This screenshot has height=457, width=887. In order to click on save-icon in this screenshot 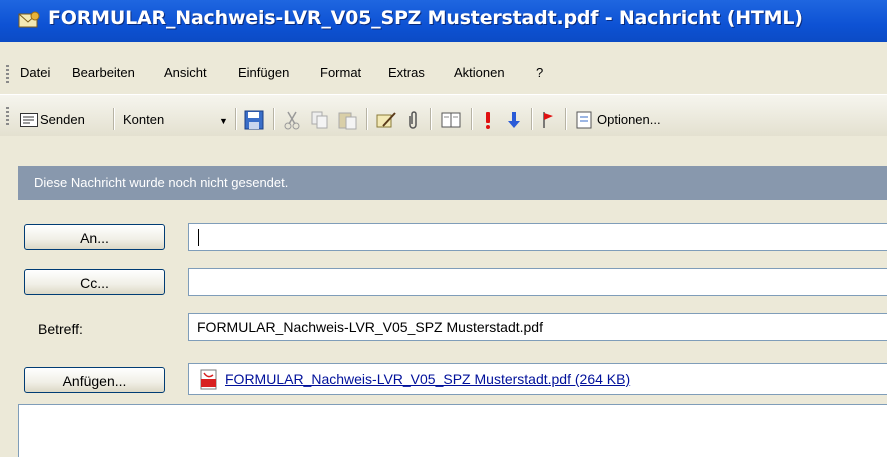, I will do `click(254, 120)`.